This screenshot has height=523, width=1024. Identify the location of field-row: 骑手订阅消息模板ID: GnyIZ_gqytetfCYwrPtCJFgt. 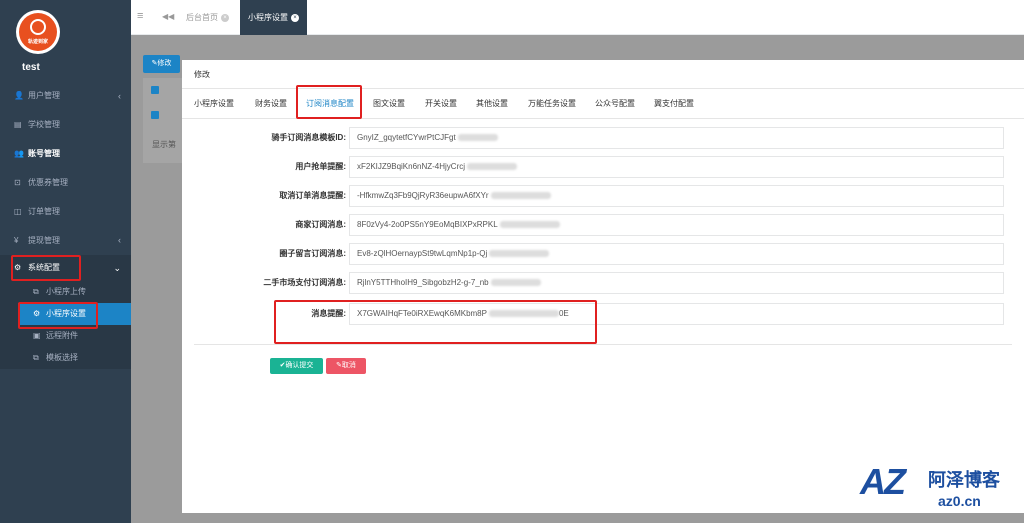
(603, 138).